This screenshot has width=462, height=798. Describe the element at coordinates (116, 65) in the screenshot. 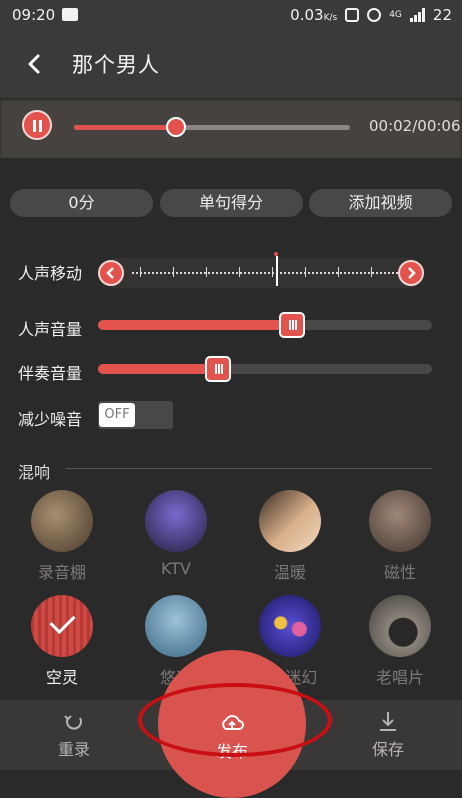

I see `page-title: 那个男人` at that location.